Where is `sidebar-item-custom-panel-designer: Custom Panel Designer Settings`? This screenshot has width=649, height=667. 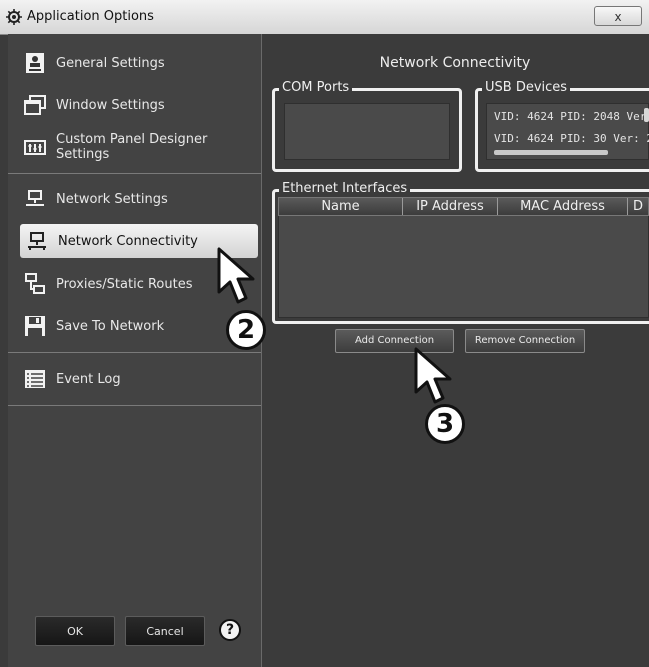 sidebar-item-custom-panel-designer: Custom Panel Designer Settings is located at coordinates (137, 147).